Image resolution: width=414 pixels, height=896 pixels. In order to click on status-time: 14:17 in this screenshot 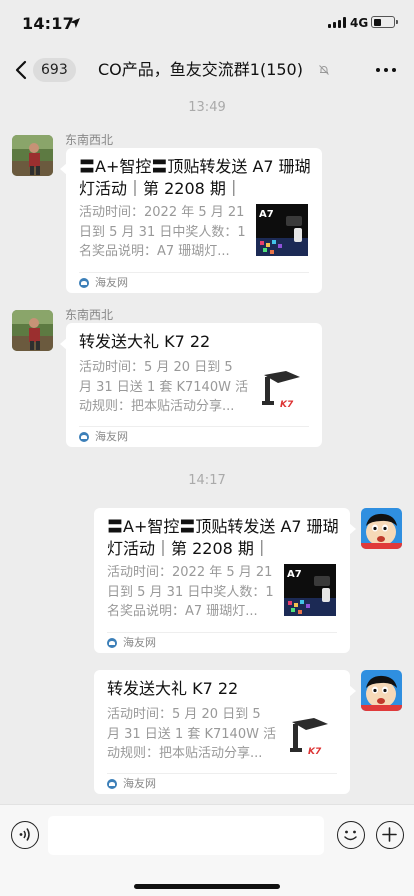, I will do `click(48, 23)`.